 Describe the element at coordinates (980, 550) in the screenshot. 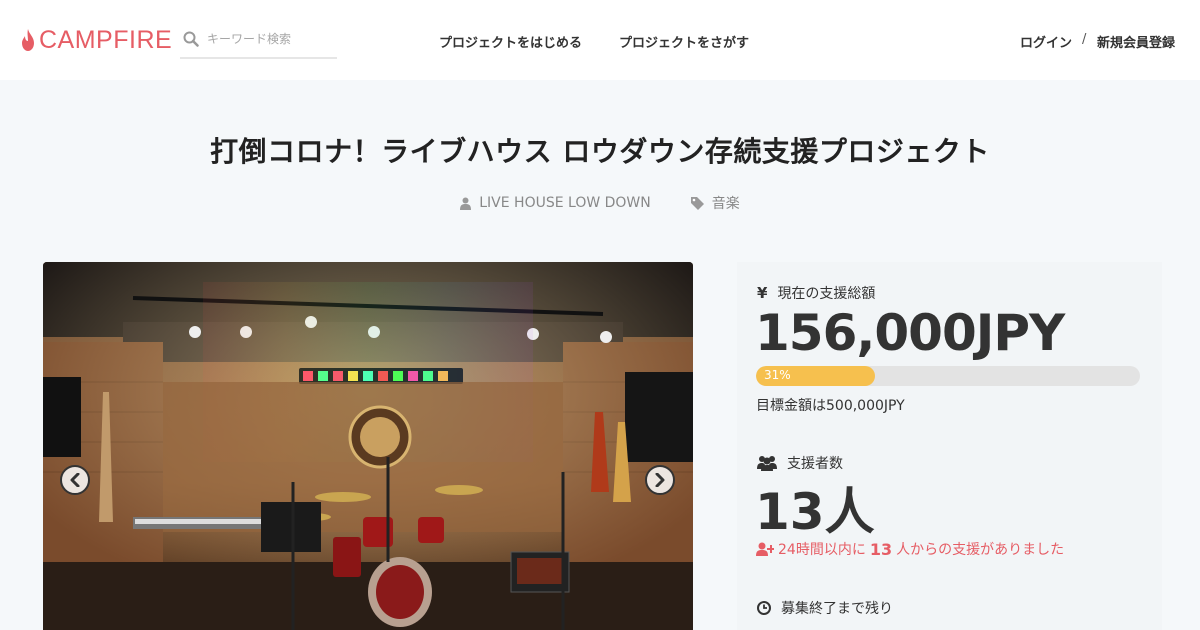

I see `recent-suffix: 人からの支援がありました` at that location.